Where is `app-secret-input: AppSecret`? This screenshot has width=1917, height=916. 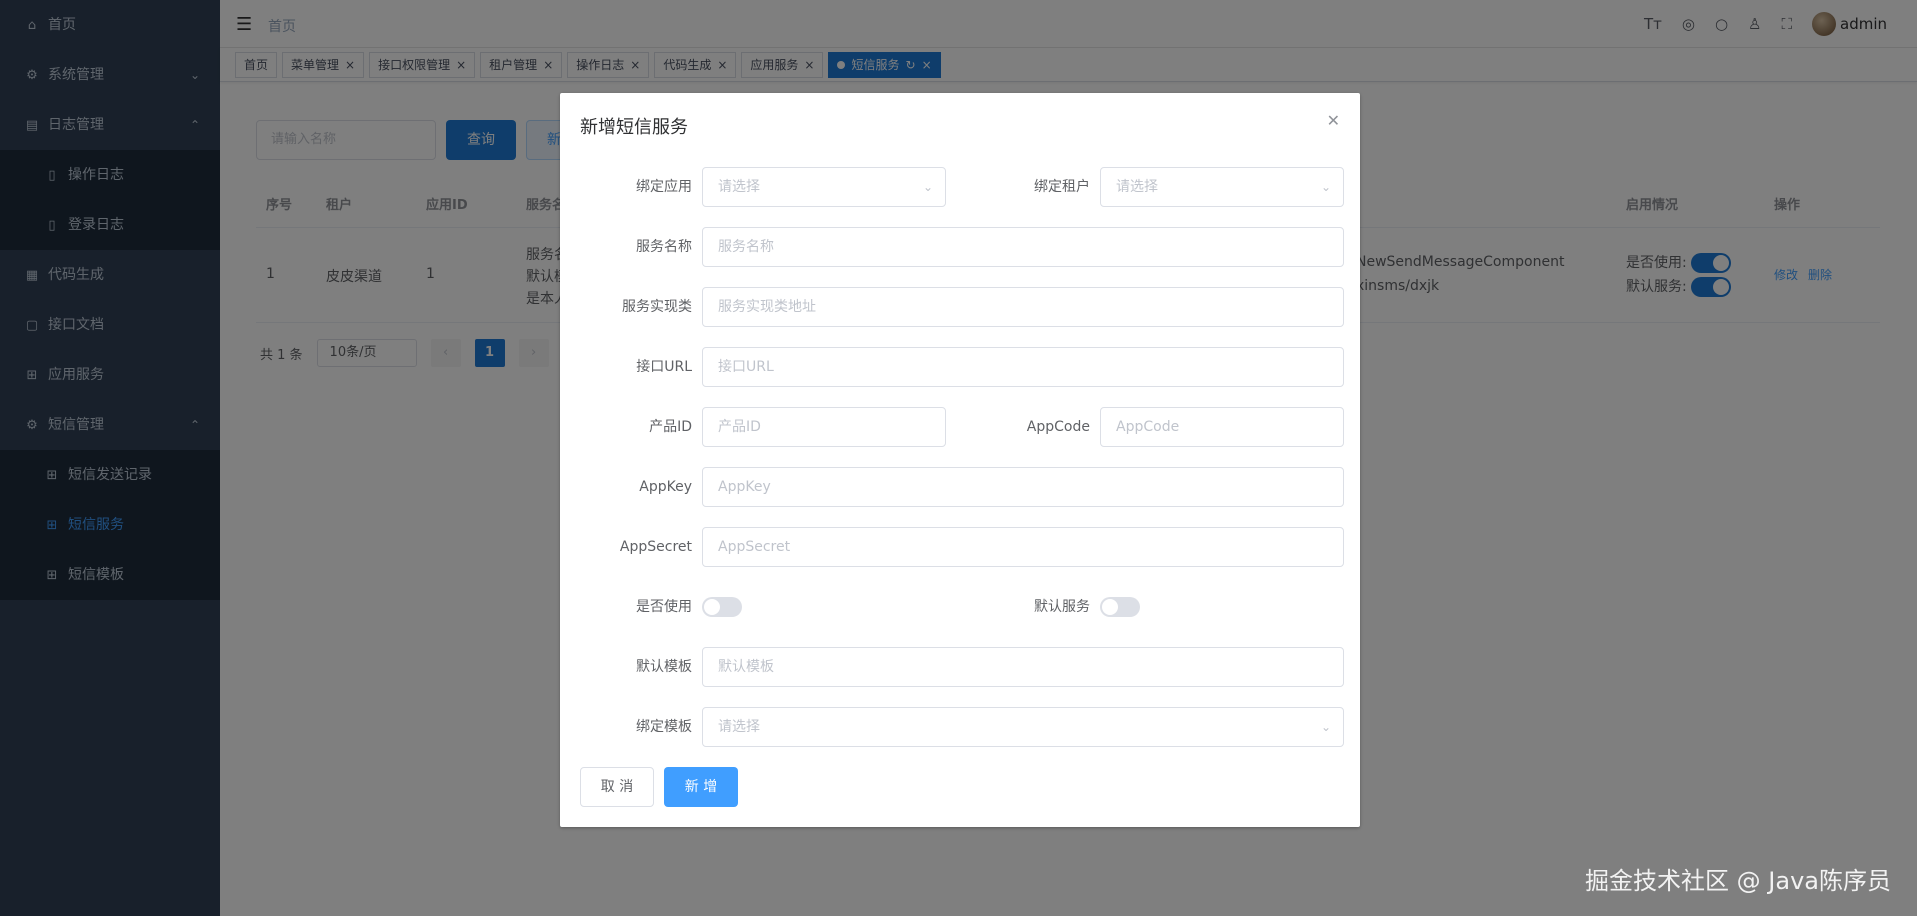 app-secret-input: AppSecret is located at coordinates (1023, 547).